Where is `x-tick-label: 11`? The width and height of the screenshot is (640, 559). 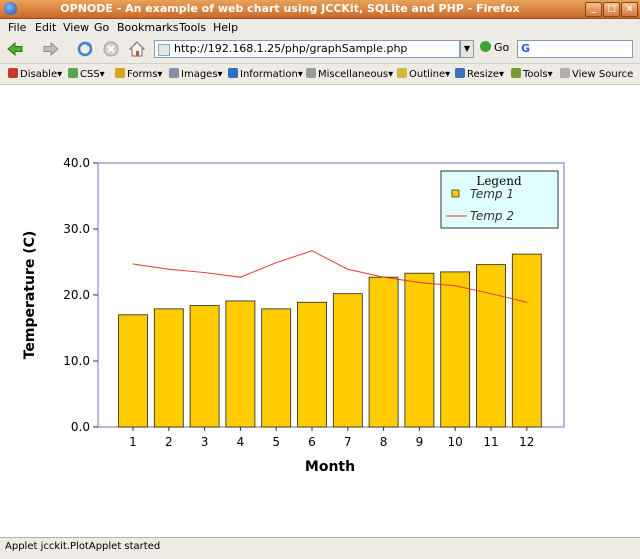 x-tick-label: 11 is located at coordinates (490, 442).